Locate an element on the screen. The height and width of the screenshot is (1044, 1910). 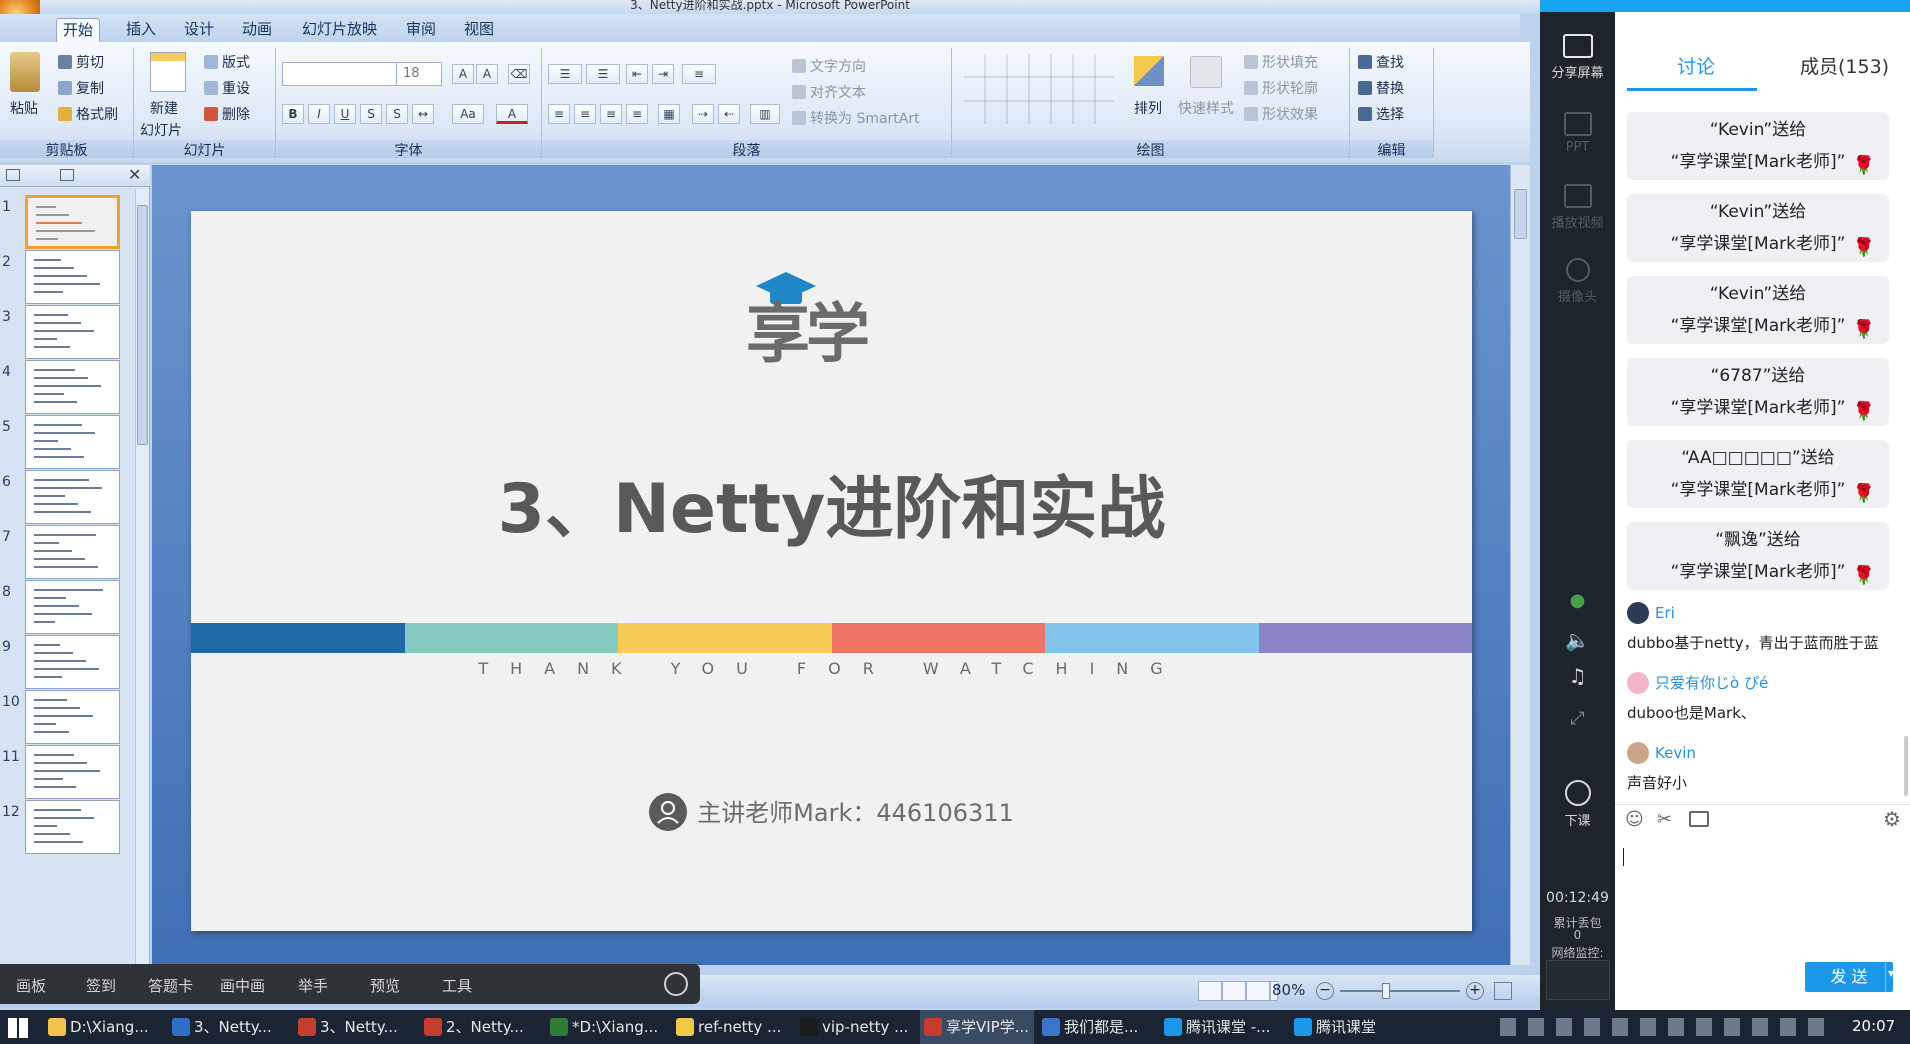
tab-insert: 插入 is located at coordinates (141, 30).